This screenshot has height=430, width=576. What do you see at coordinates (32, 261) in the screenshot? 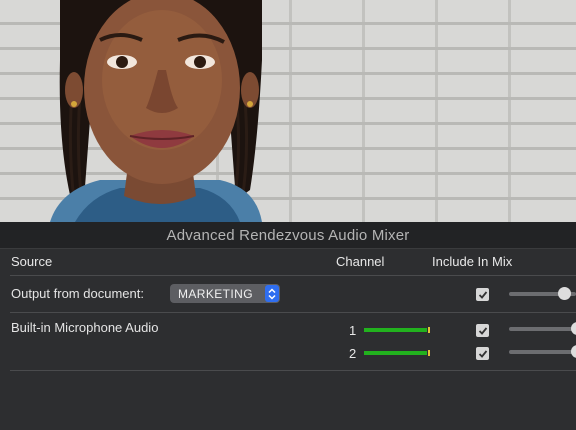
I see `source-header: Source` at bounding box center [32, 261].